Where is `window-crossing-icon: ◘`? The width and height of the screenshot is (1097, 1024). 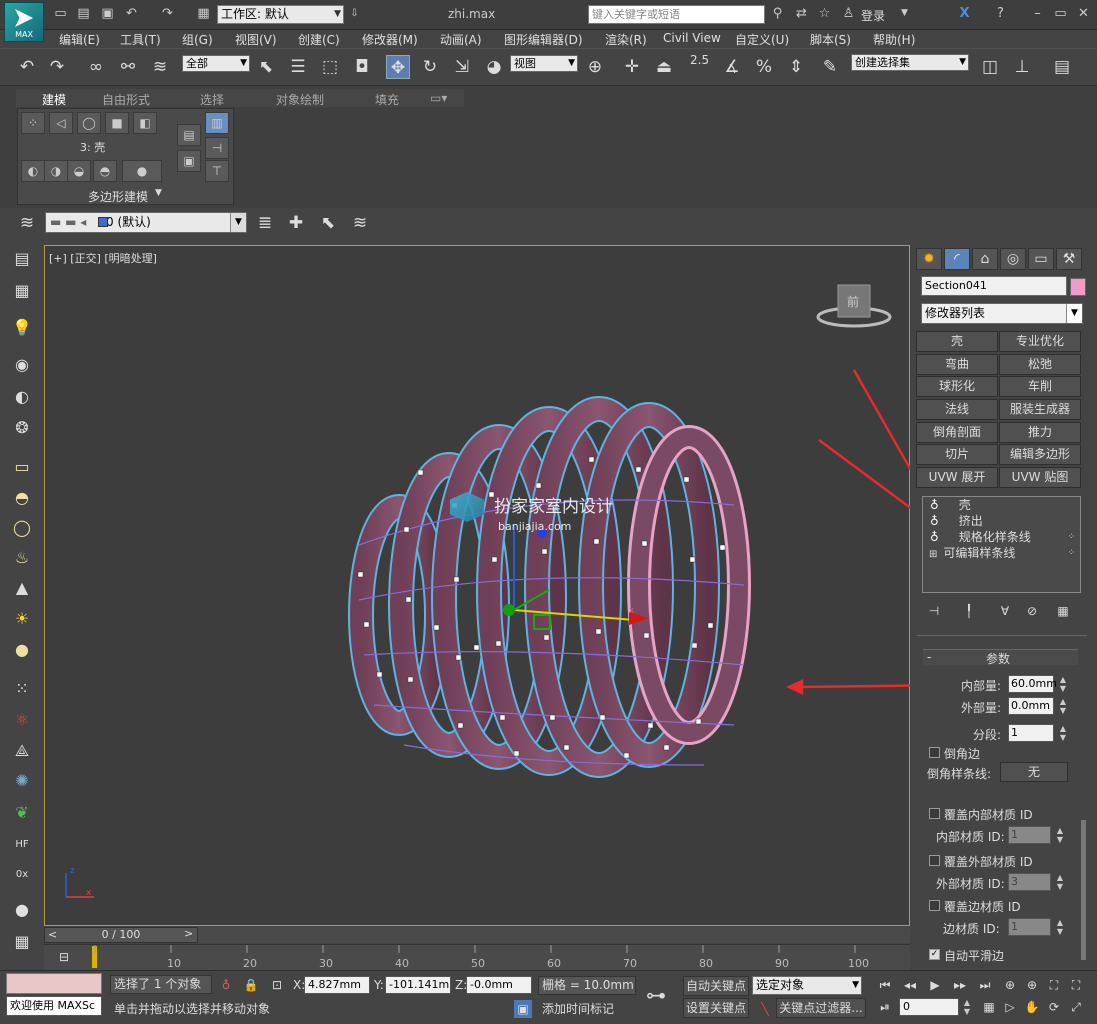 window-crossing-icon: ◘ is located at coordinates (362, 67).